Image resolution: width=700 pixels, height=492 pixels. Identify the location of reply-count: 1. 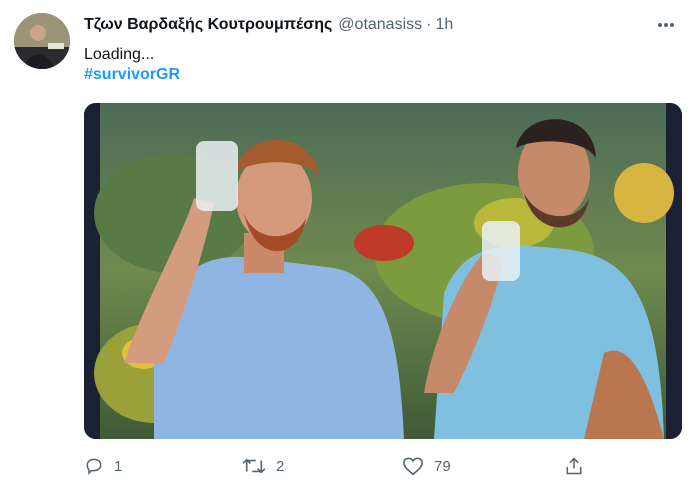
(118, 466).